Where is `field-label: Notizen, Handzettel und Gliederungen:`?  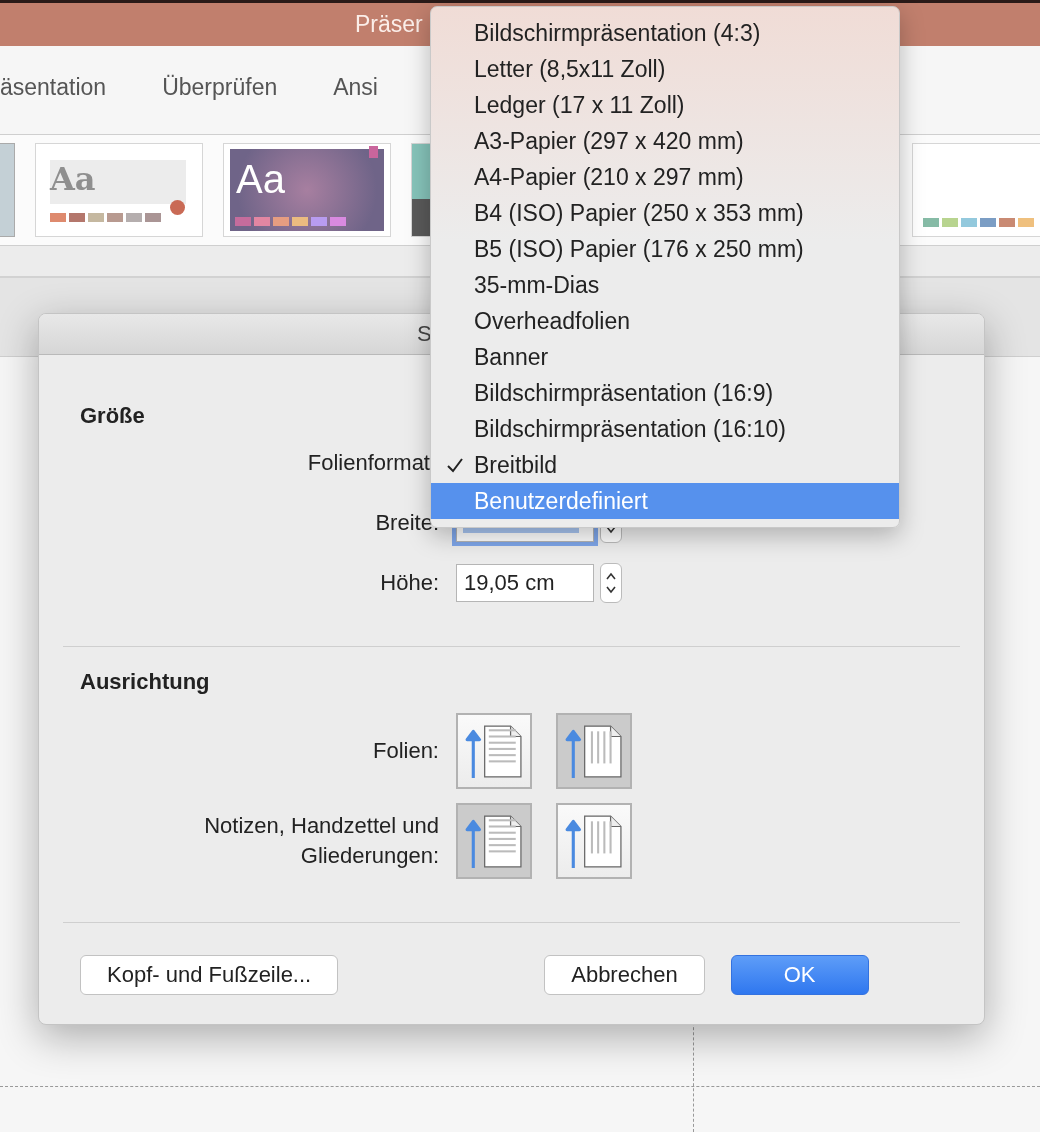
field-label: Notizen, Handzettel und Gliederungen: is located at coordinates (321, 841).